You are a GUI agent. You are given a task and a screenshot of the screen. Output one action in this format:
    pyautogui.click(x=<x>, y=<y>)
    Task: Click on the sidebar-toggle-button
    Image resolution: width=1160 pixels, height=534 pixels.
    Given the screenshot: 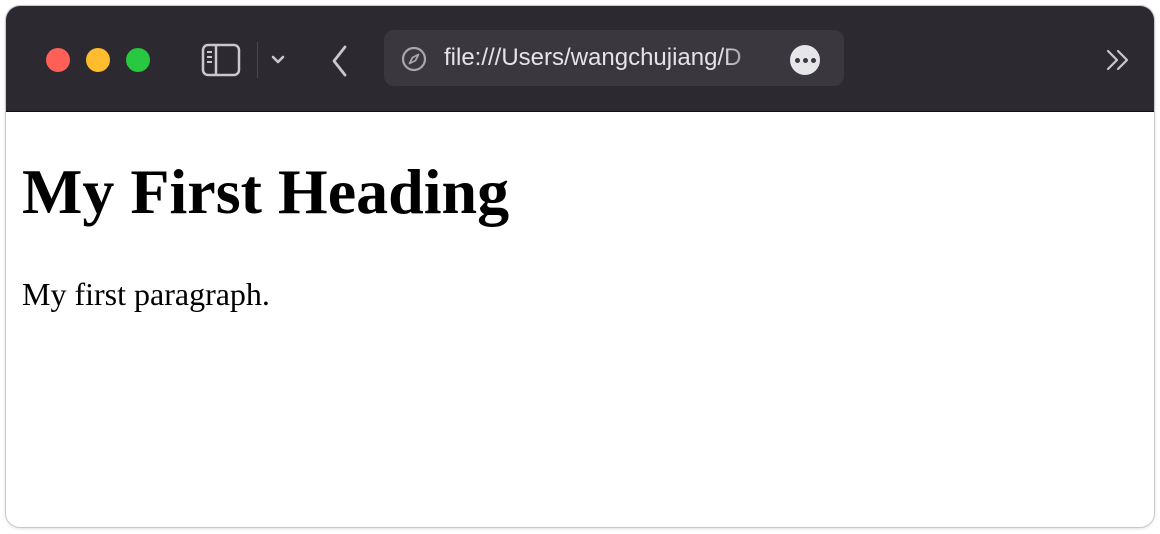 What is the action you would take?
    pyautogui.click(x=221, y=60)
    